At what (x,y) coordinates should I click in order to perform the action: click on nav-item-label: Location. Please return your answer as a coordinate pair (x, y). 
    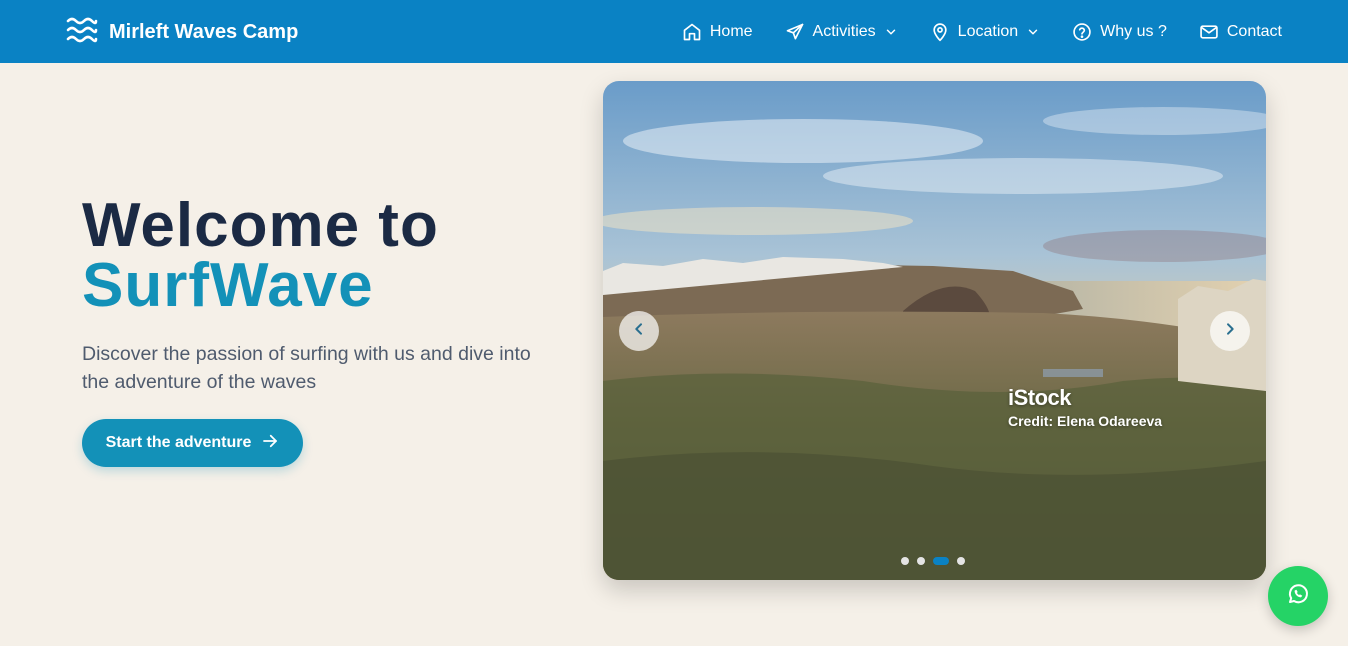
    Looking at the image, I should click on (988, 31).